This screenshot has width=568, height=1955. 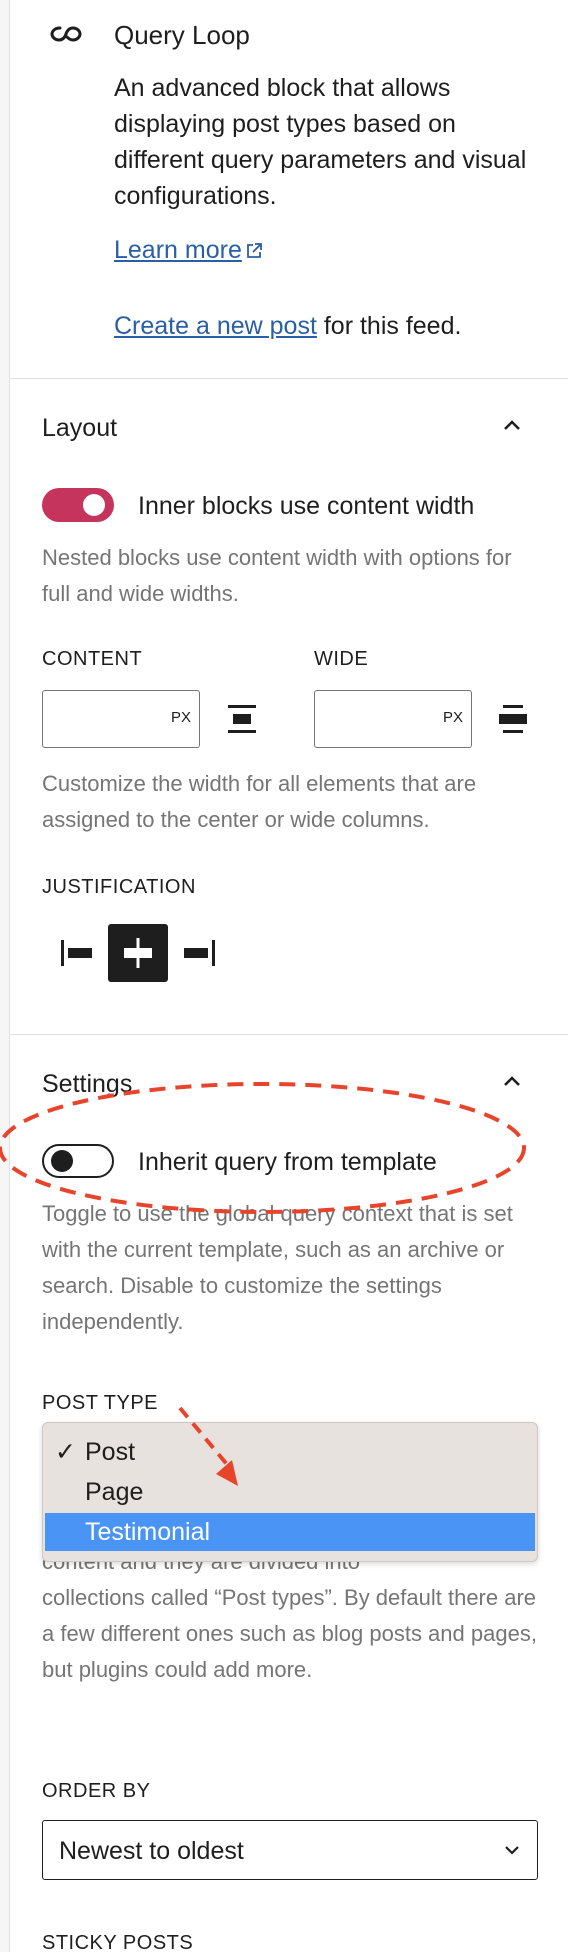 I want to click on learn-more-link: Learn more, so click(x=189, y=250).